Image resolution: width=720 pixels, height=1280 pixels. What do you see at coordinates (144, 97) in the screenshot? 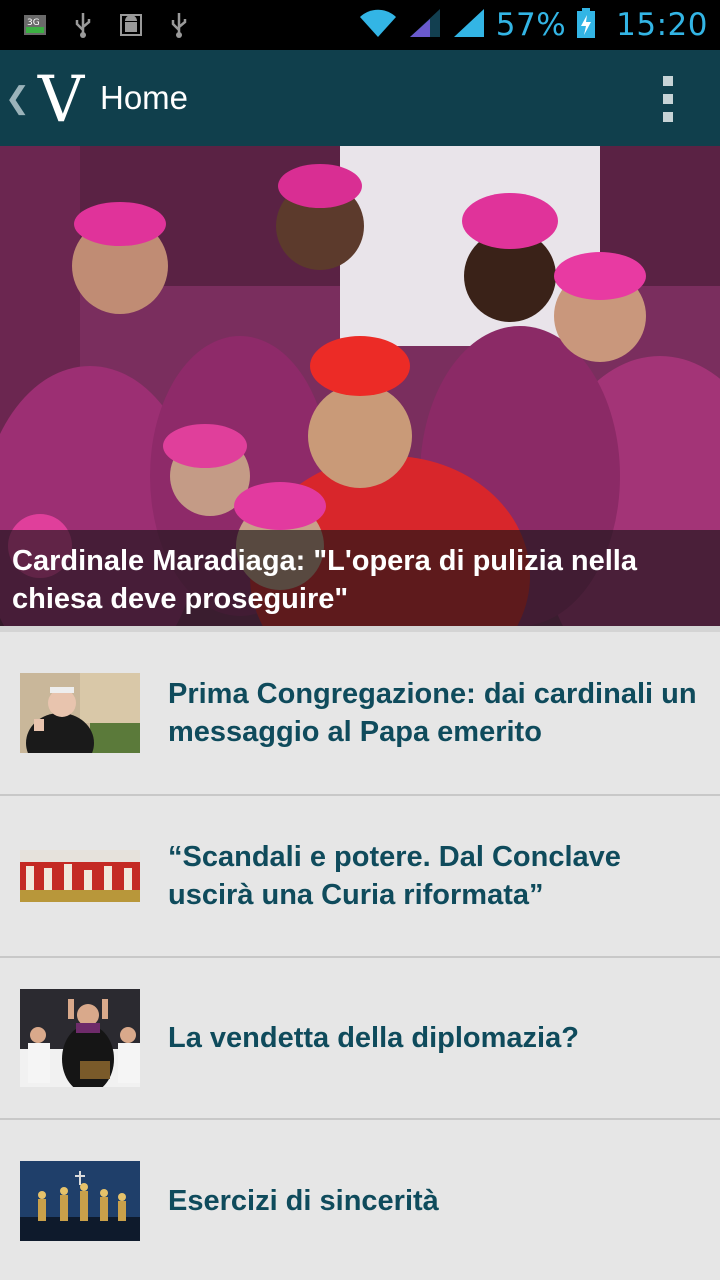
I see `page-title: Home` at bounding box center [144, 97].